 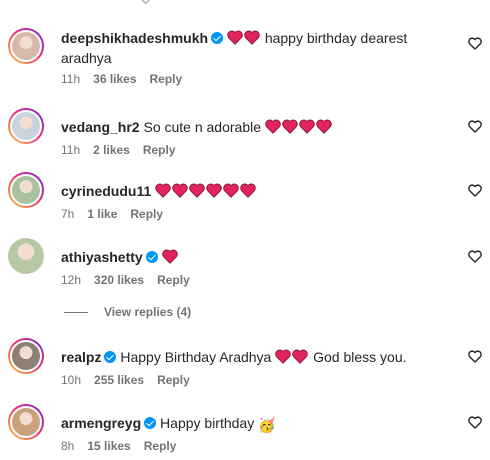 I want to click on comment-username: realpz, so click(x=81, y=357).